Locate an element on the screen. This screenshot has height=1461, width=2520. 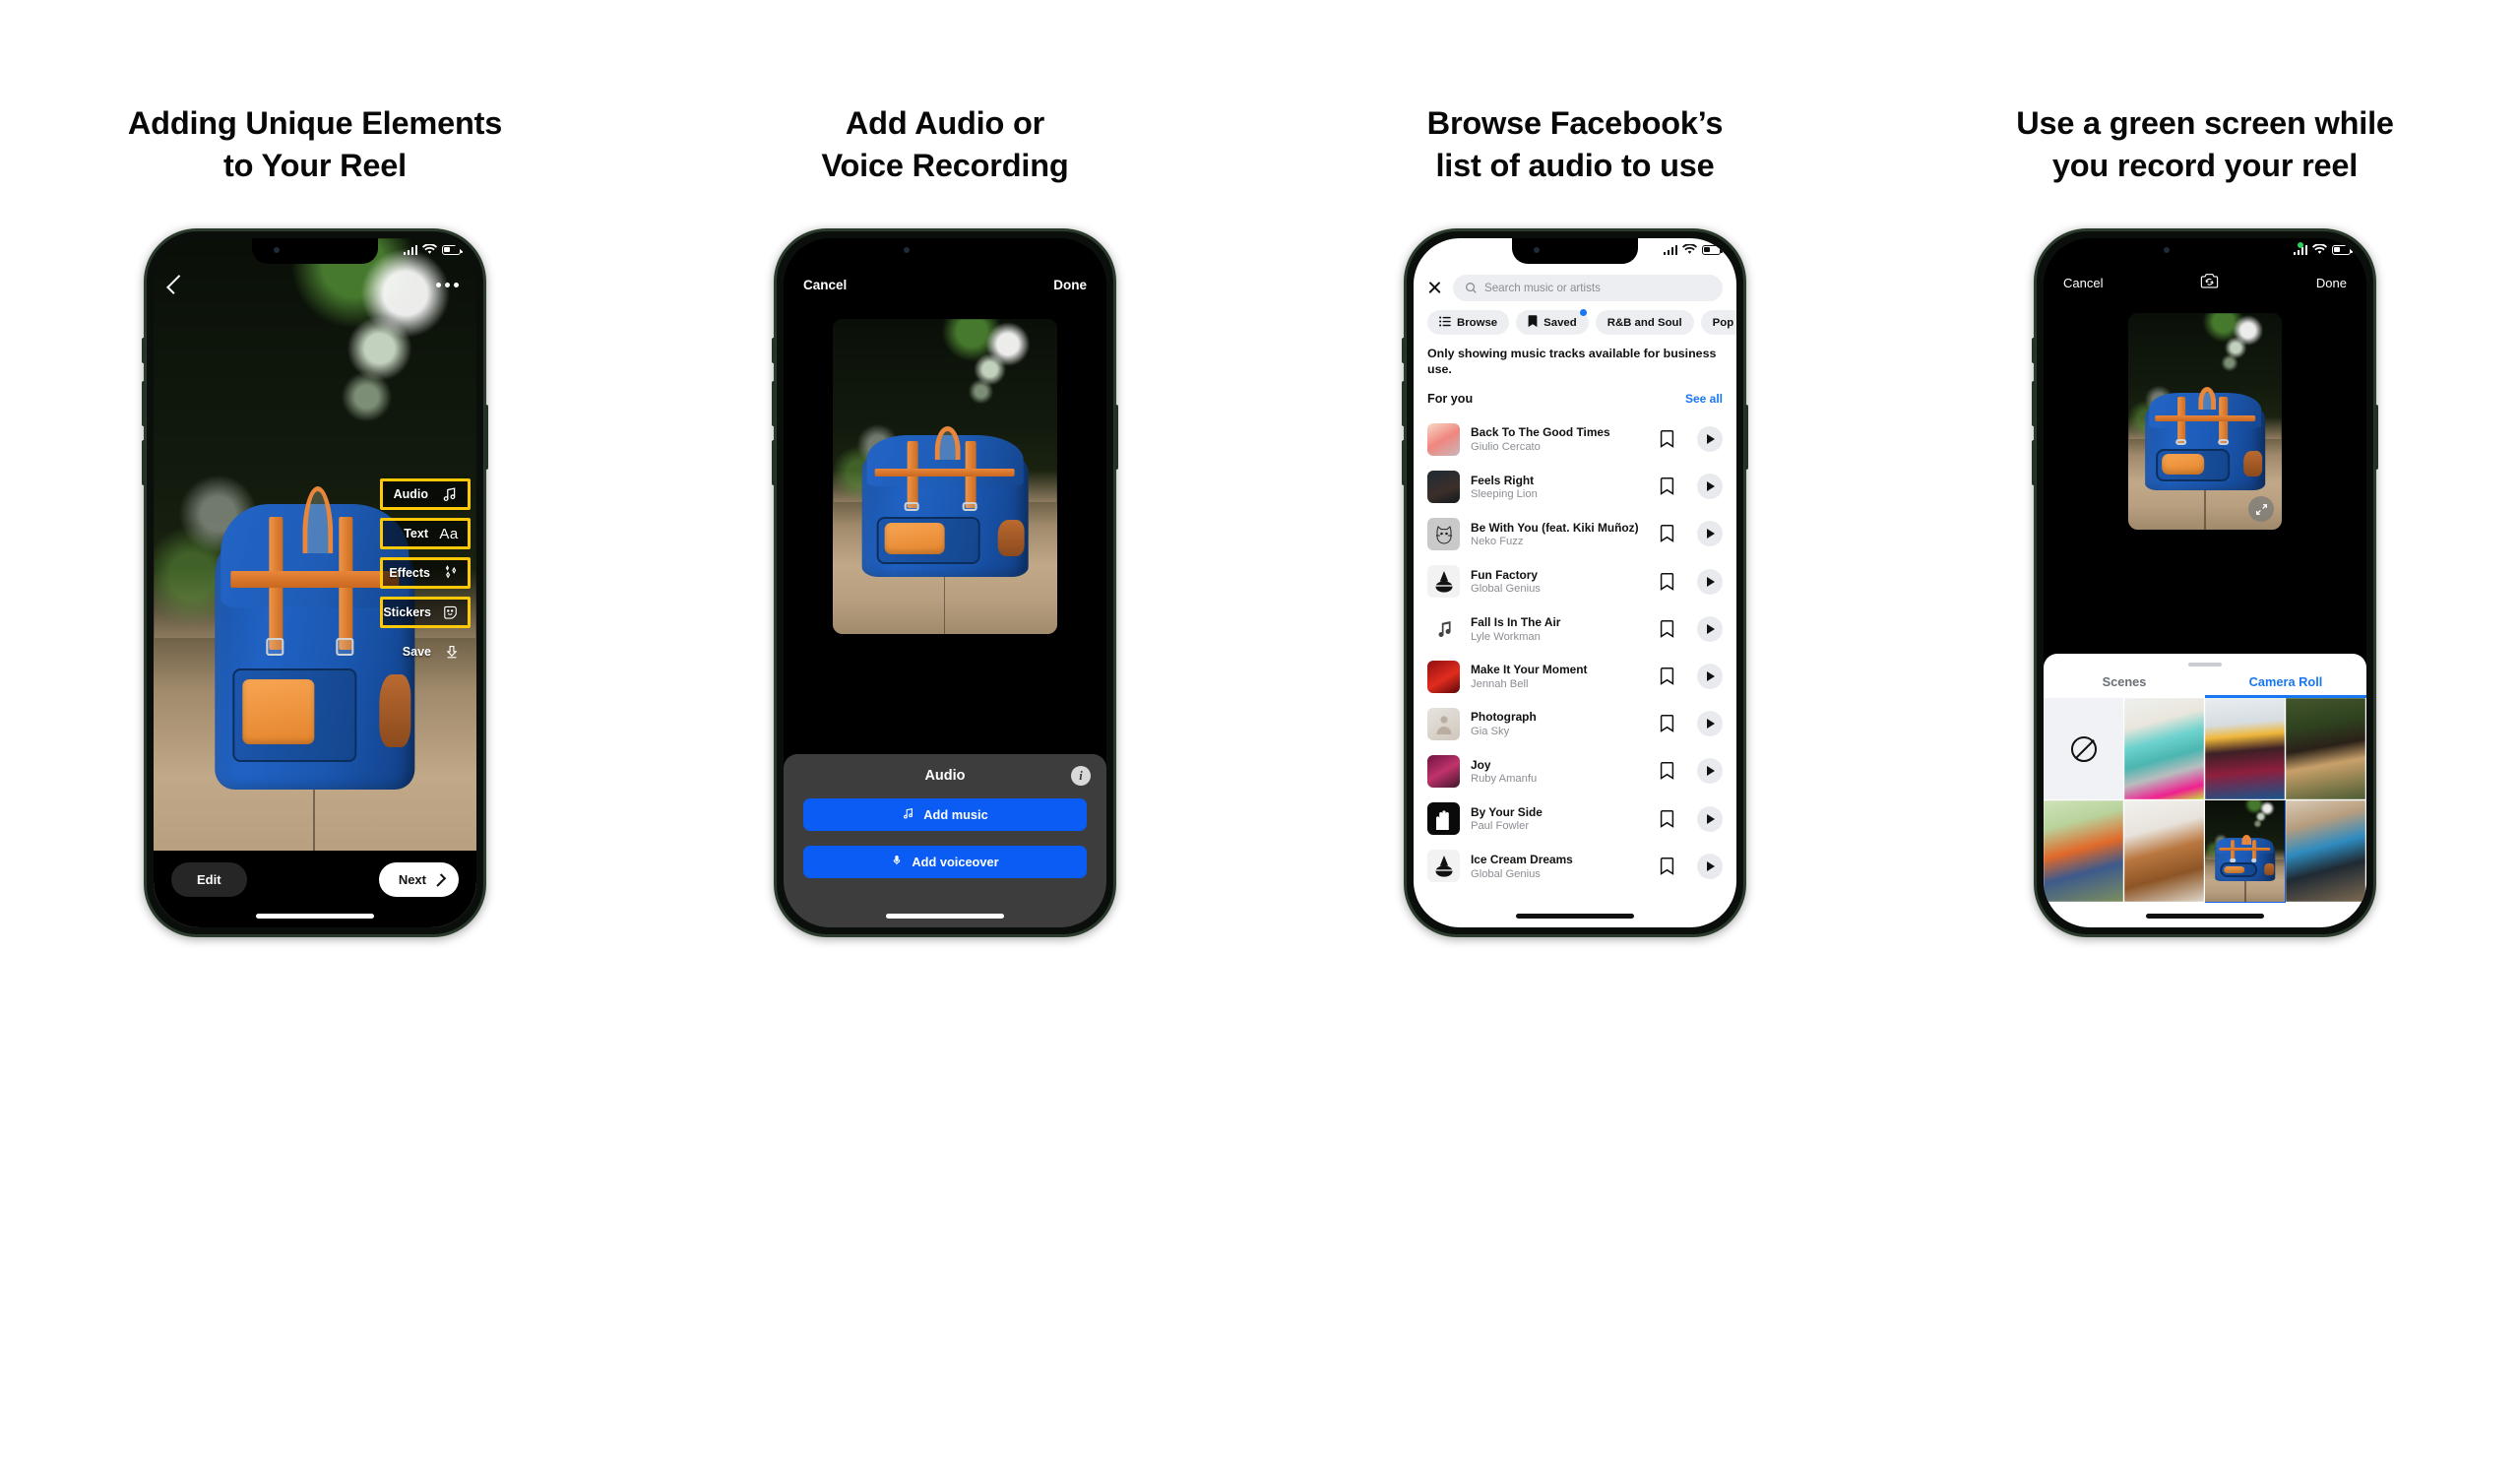
tab-camera-roll: Camera Roll is located at coordinates (2285, 686).